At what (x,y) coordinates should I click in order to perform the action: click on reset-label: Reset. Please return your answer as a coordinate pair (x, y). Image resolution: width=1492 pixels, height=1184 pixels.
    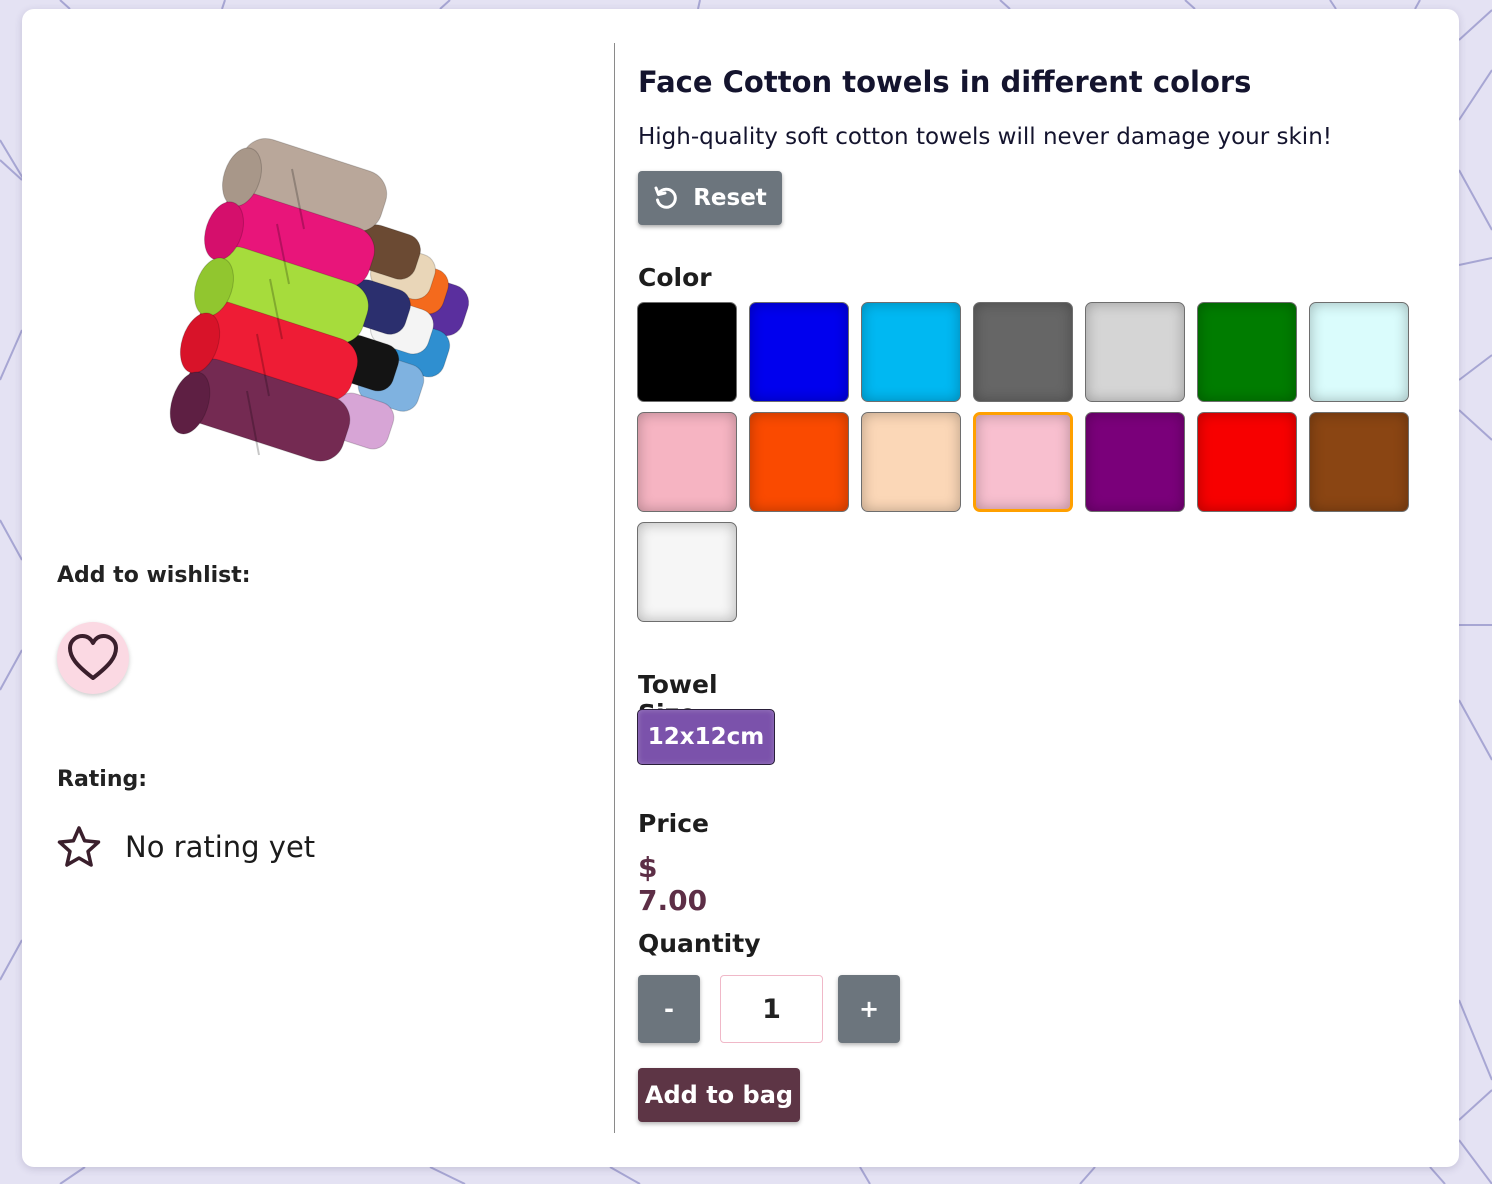
    Looking at the image, I should click on (730, 198).